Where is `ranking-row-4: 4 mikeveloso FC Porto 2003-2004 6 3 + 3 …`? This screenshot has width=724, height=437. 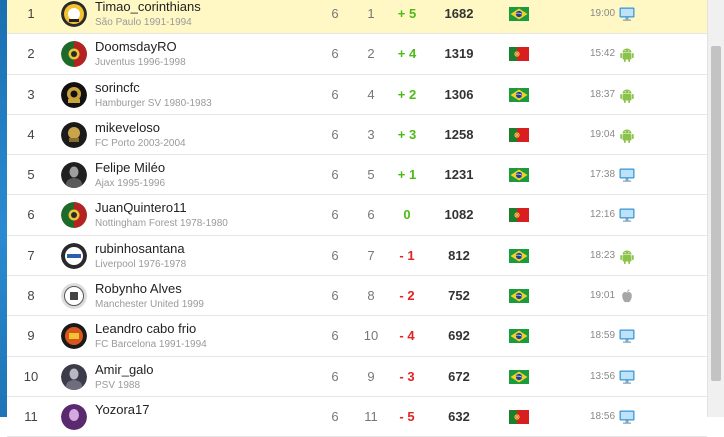
ranking-row-4: 4 mikeveloso FC Porto 2003-2004 6 3 + 3 … is located at coordinates (357, 135).